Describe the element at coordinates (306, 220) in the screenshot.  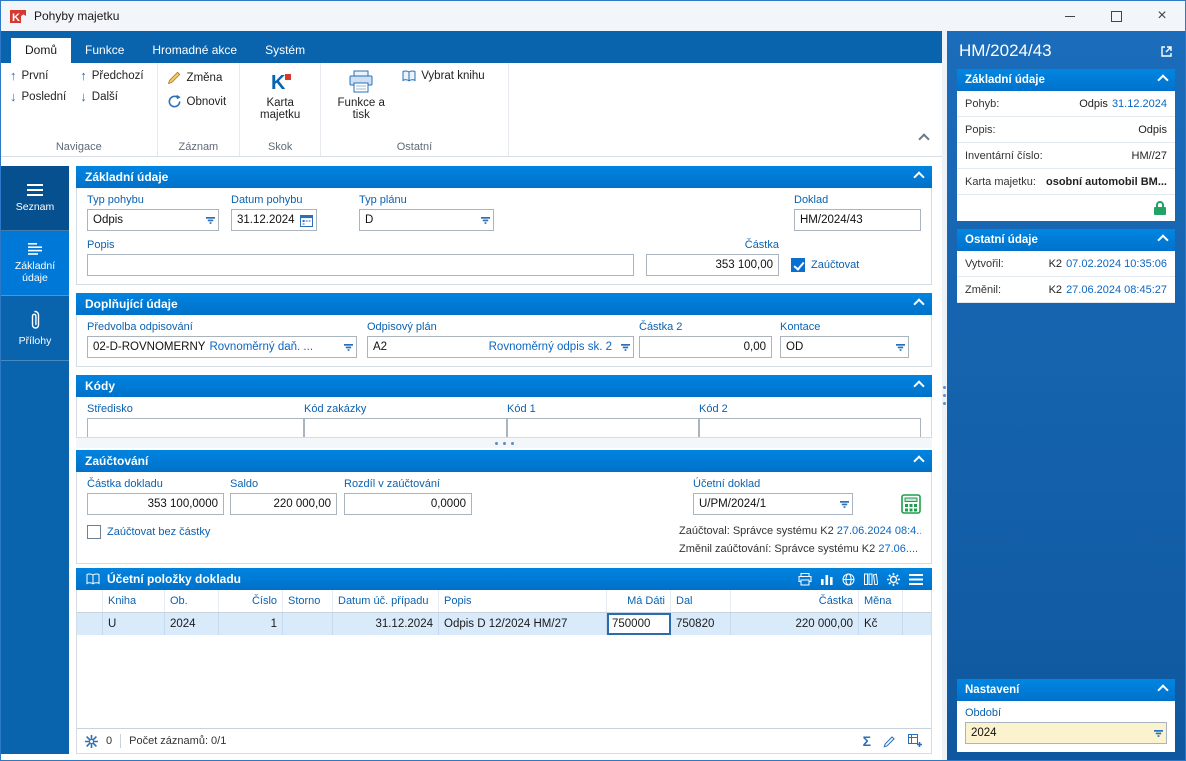
I see `calendar-icon` at that location.